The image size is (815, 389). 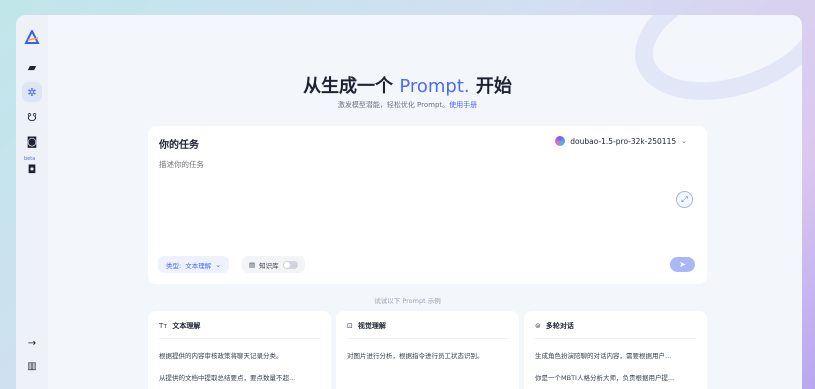 I want to click on arrow-right-icon: →, so click(x=32, y=343).